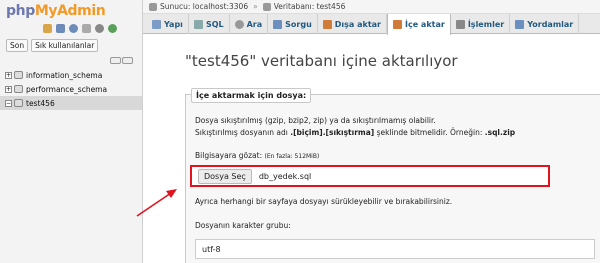 The image size is (600, 263). I want to click on reload-icon, so click(112, 28).